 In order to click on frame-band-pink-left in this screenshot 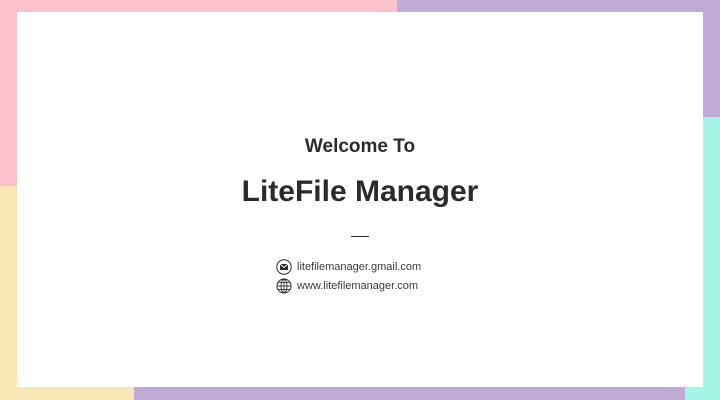, I will do `click(8, 93)`.